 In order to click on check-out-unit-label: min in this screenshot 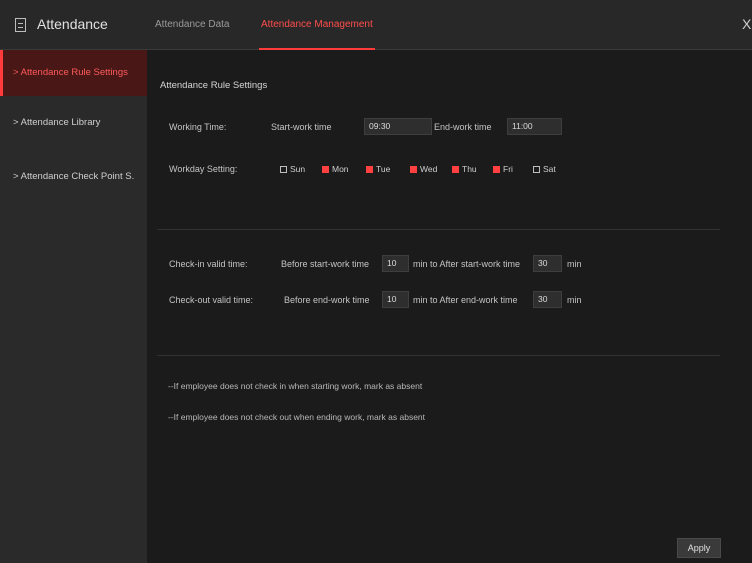, I will do `click(574, 300)`.